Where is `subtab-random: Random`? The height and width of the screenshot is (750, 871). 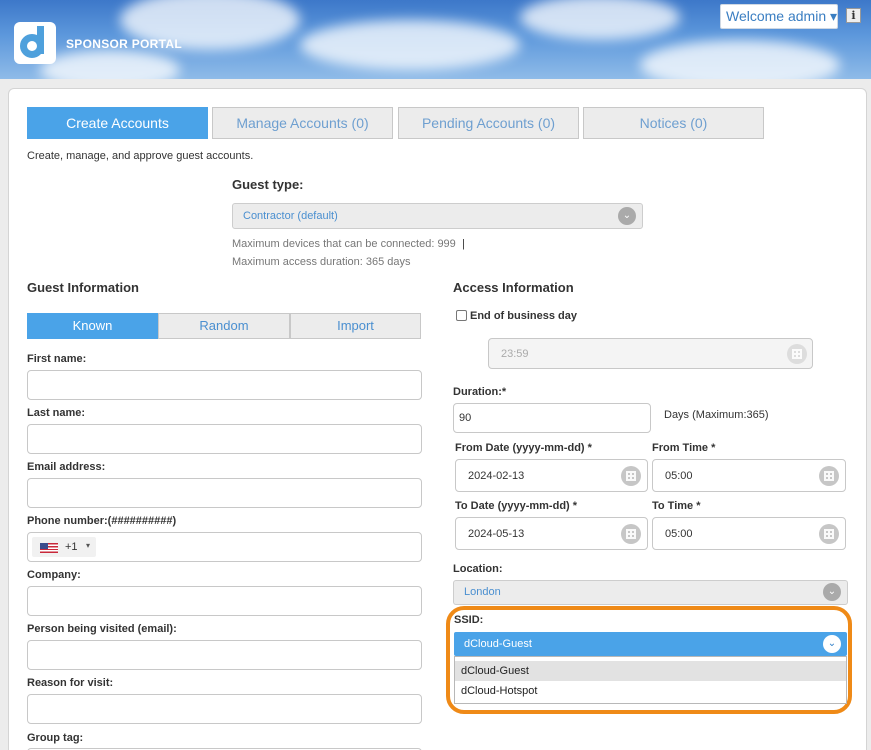
subtab-random: Random is located at coordinates (224, 326).